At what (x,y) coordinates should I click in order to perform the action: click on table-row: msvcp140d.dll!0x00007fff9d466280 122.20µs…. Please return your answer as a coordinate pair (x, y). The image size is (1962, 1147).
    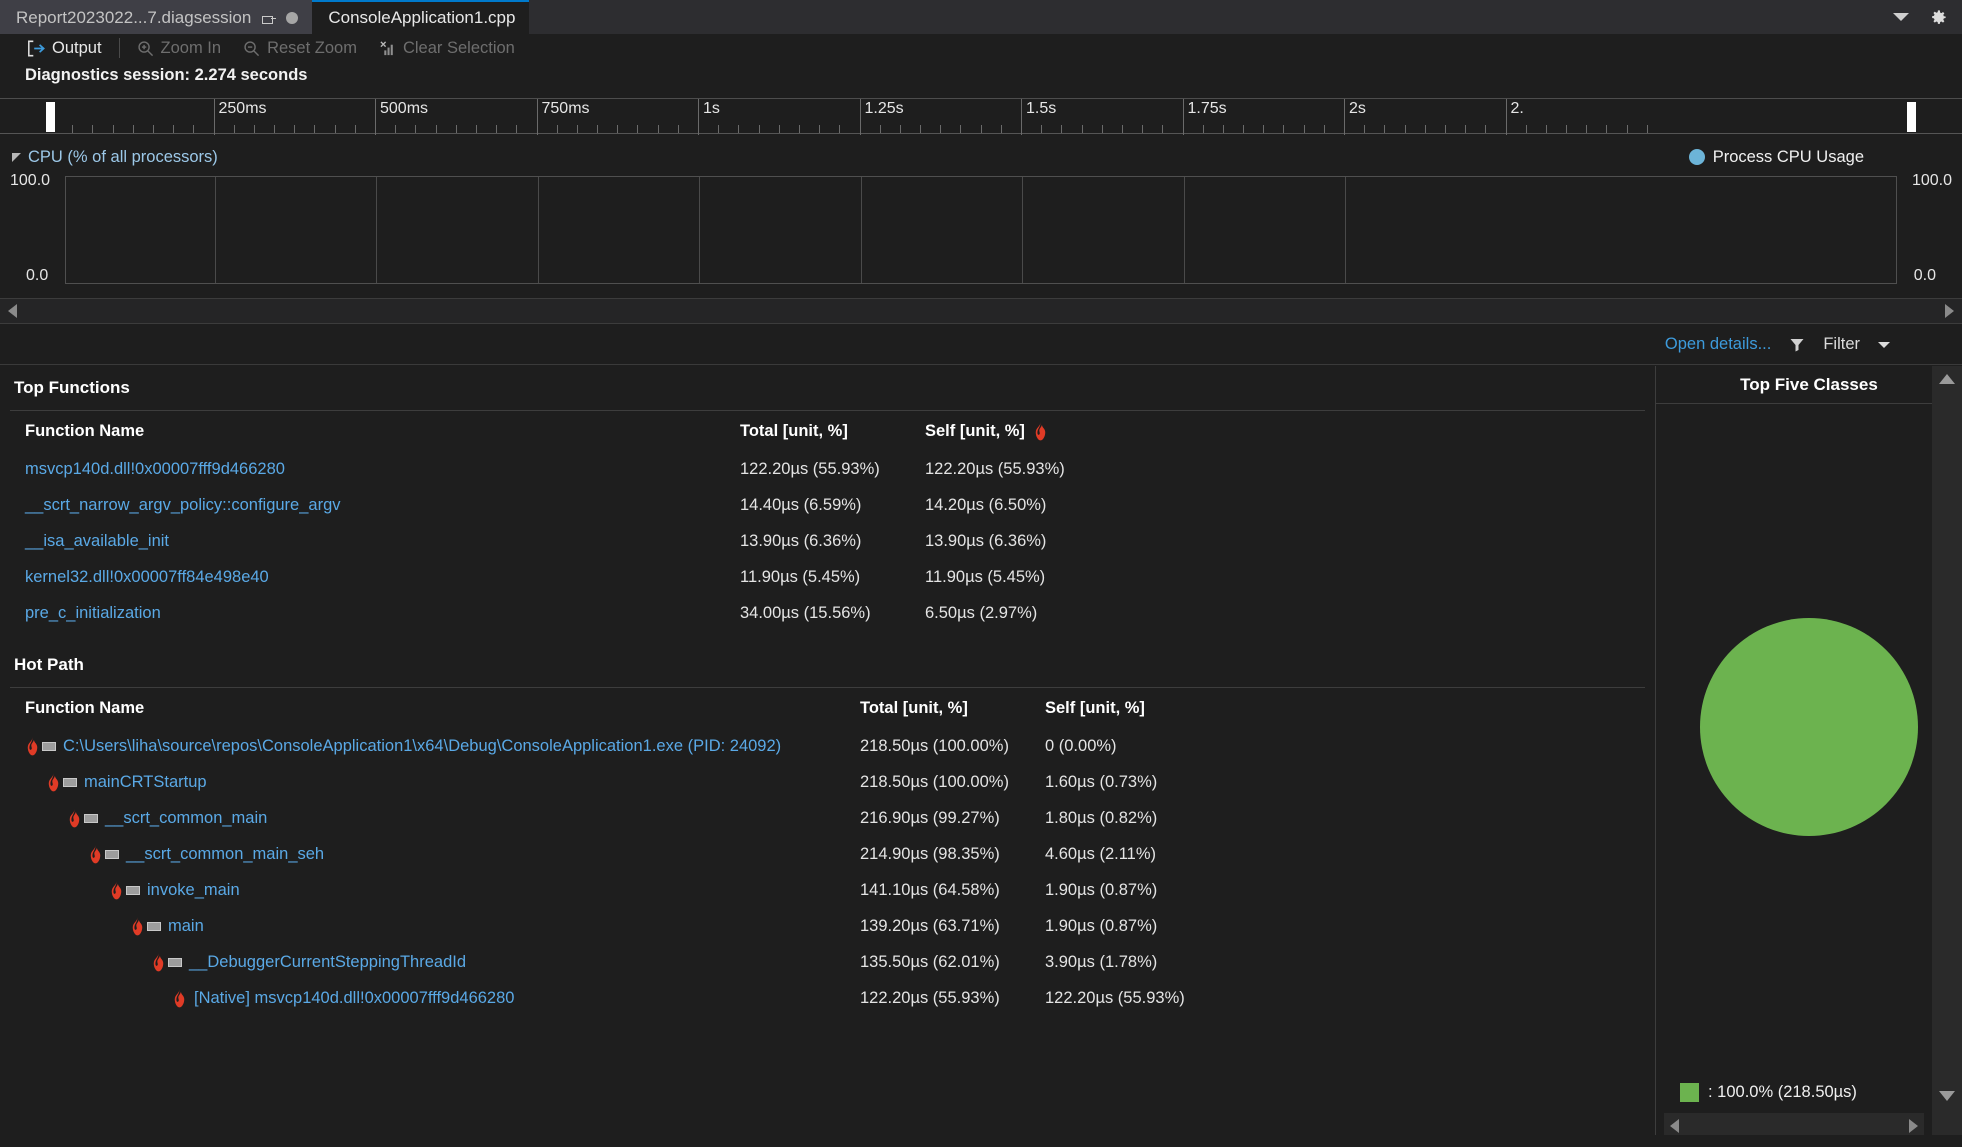
    Looking at the image, I should click on (827, 469).